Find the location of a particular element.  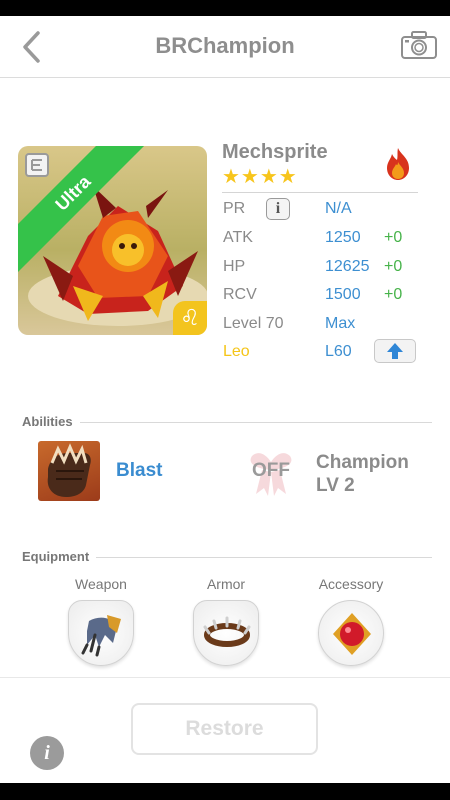

equip-label-armor: Armor is located at coordinates (226, 584).